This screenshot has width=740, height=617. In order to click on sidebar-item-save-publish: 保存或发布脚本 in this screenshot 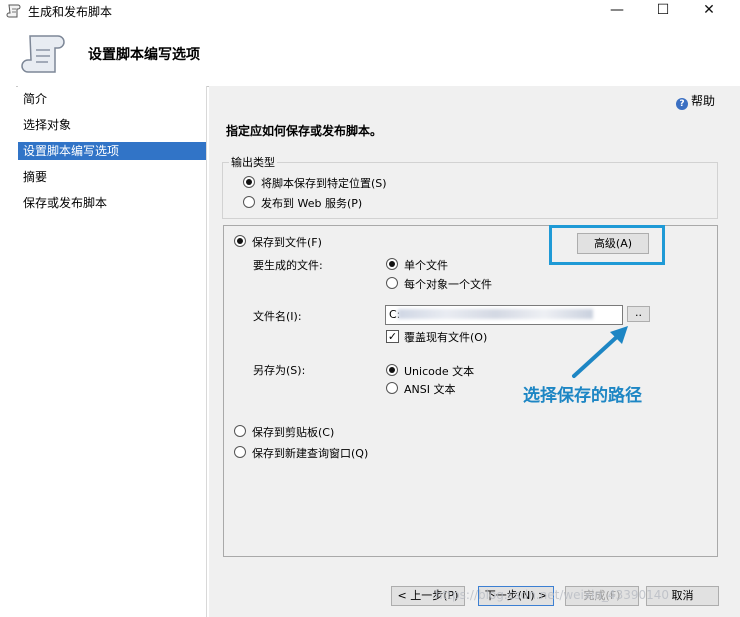, I will do `click(112, 203)`.